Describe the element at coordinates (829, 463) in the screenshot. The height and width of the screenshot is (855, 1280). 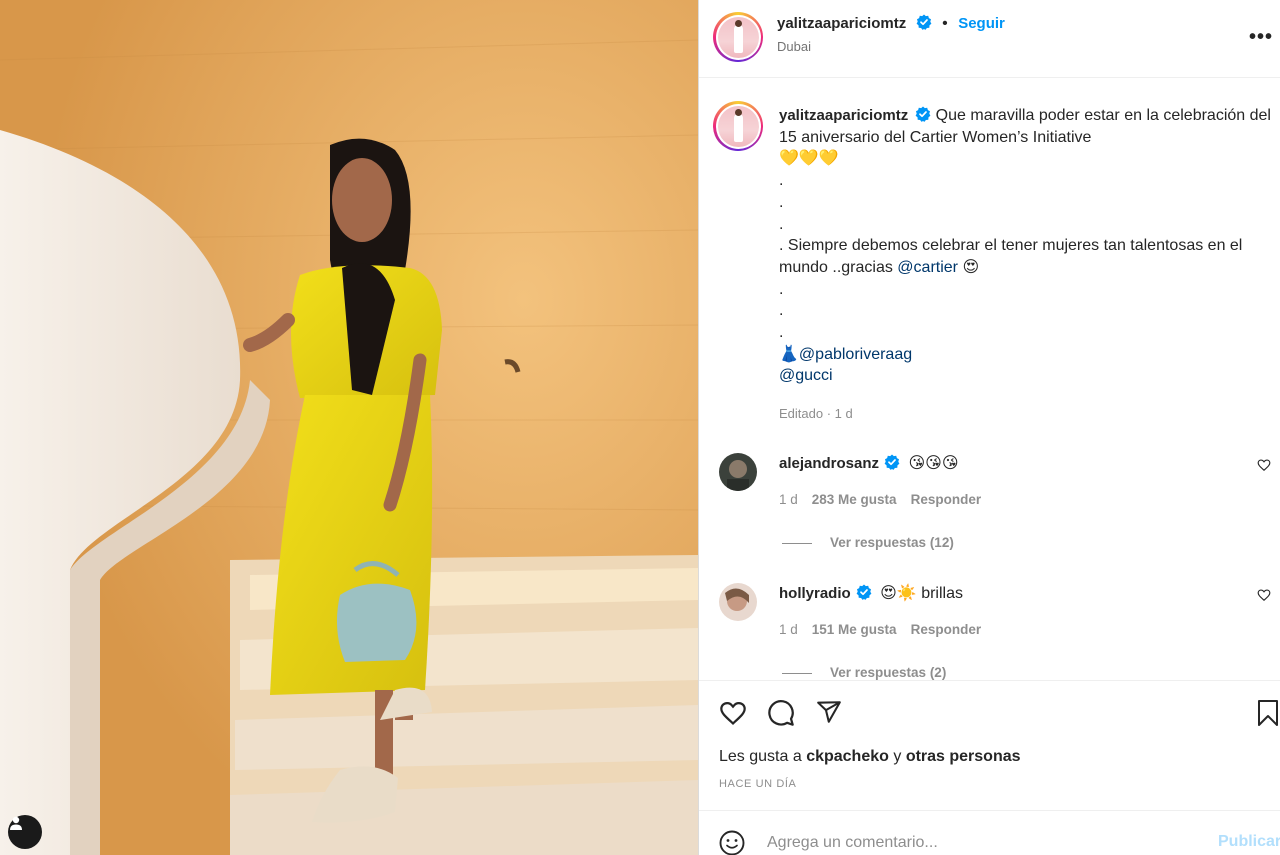
I see `commenter-username: alejandrosanz` at that location.